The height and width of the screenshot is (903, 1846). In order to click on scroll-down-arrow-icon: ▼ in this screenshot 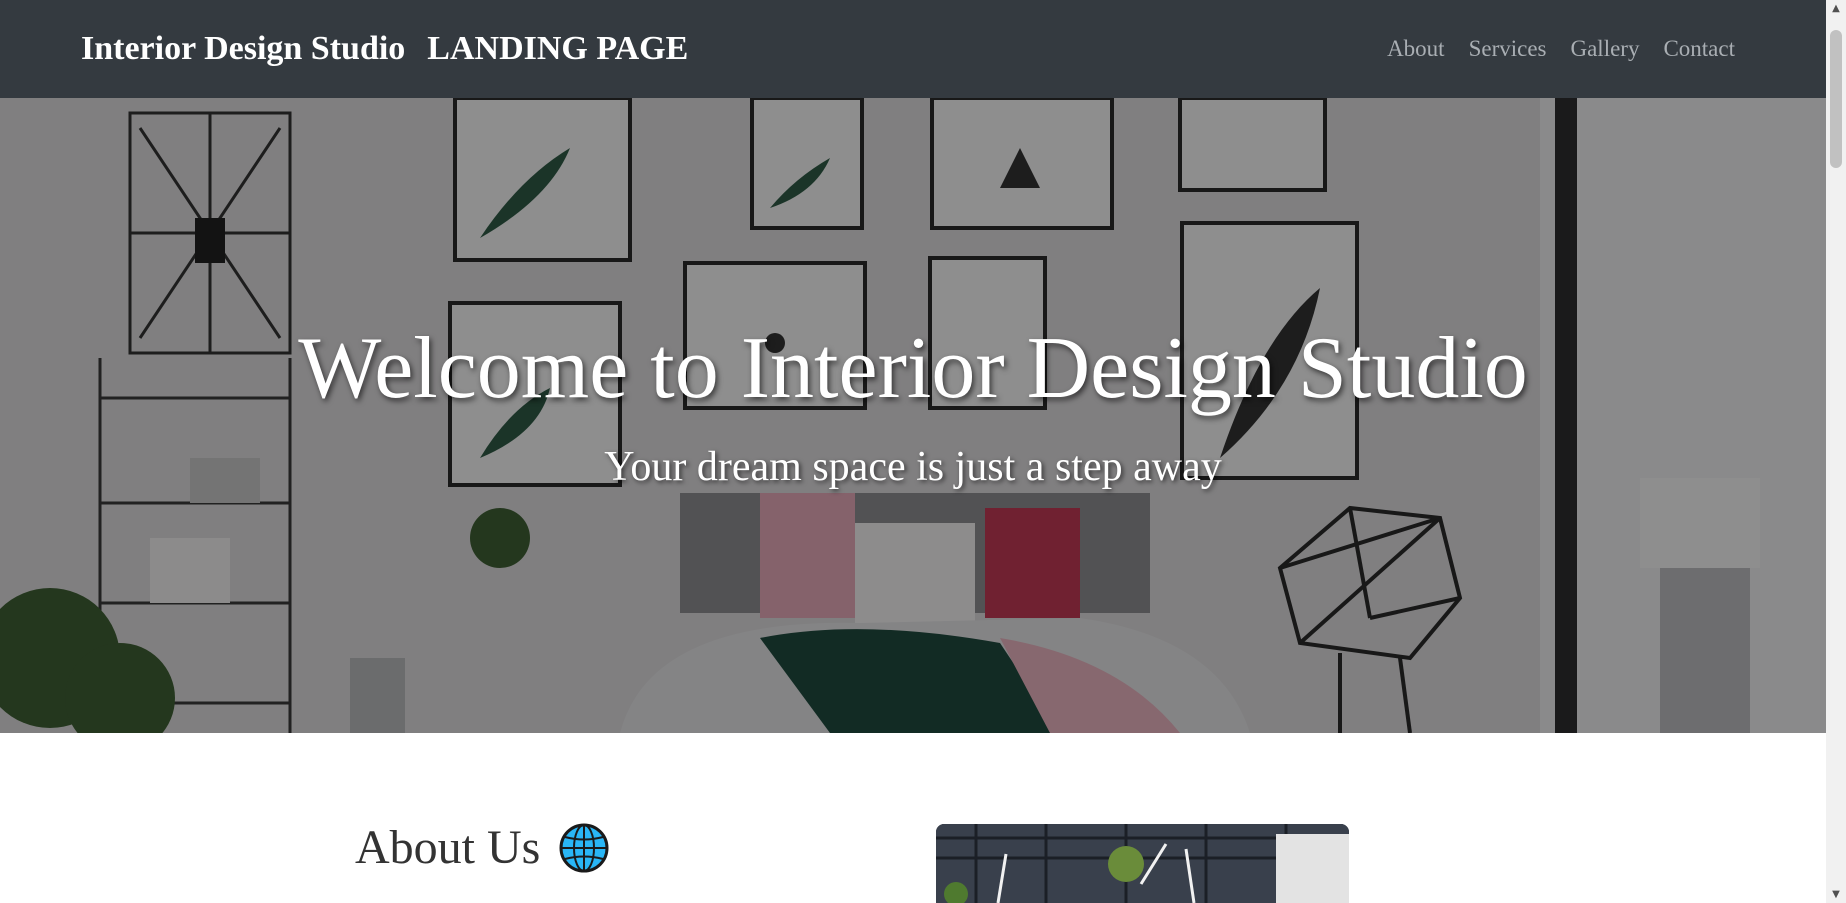, I will do `click(1836, 894)`.